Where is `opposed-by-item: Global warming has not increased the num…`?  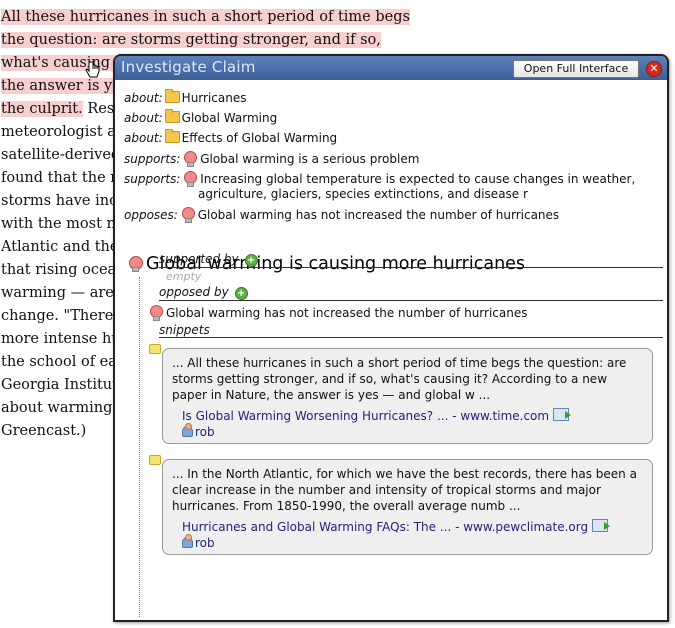
opposed-by-item: Global warming has not increased the num… is located at coordinates (338, 313).